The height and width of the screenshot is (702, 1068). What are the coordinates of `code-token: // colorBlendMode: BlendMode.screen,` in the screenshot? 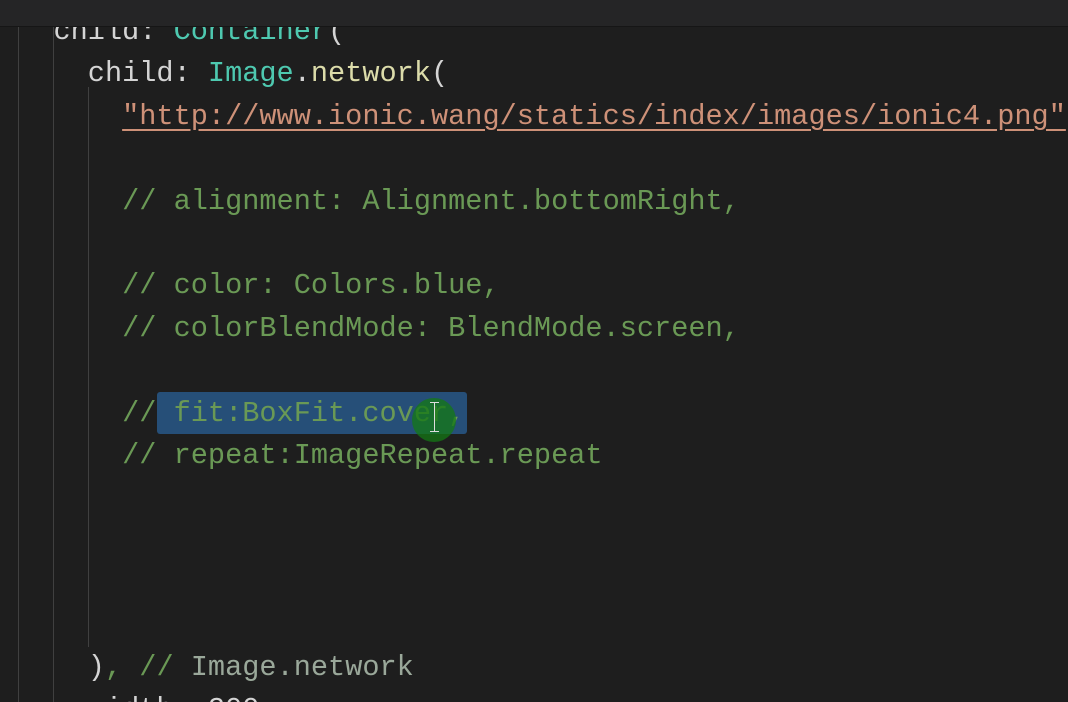 It's located at (431, 328).